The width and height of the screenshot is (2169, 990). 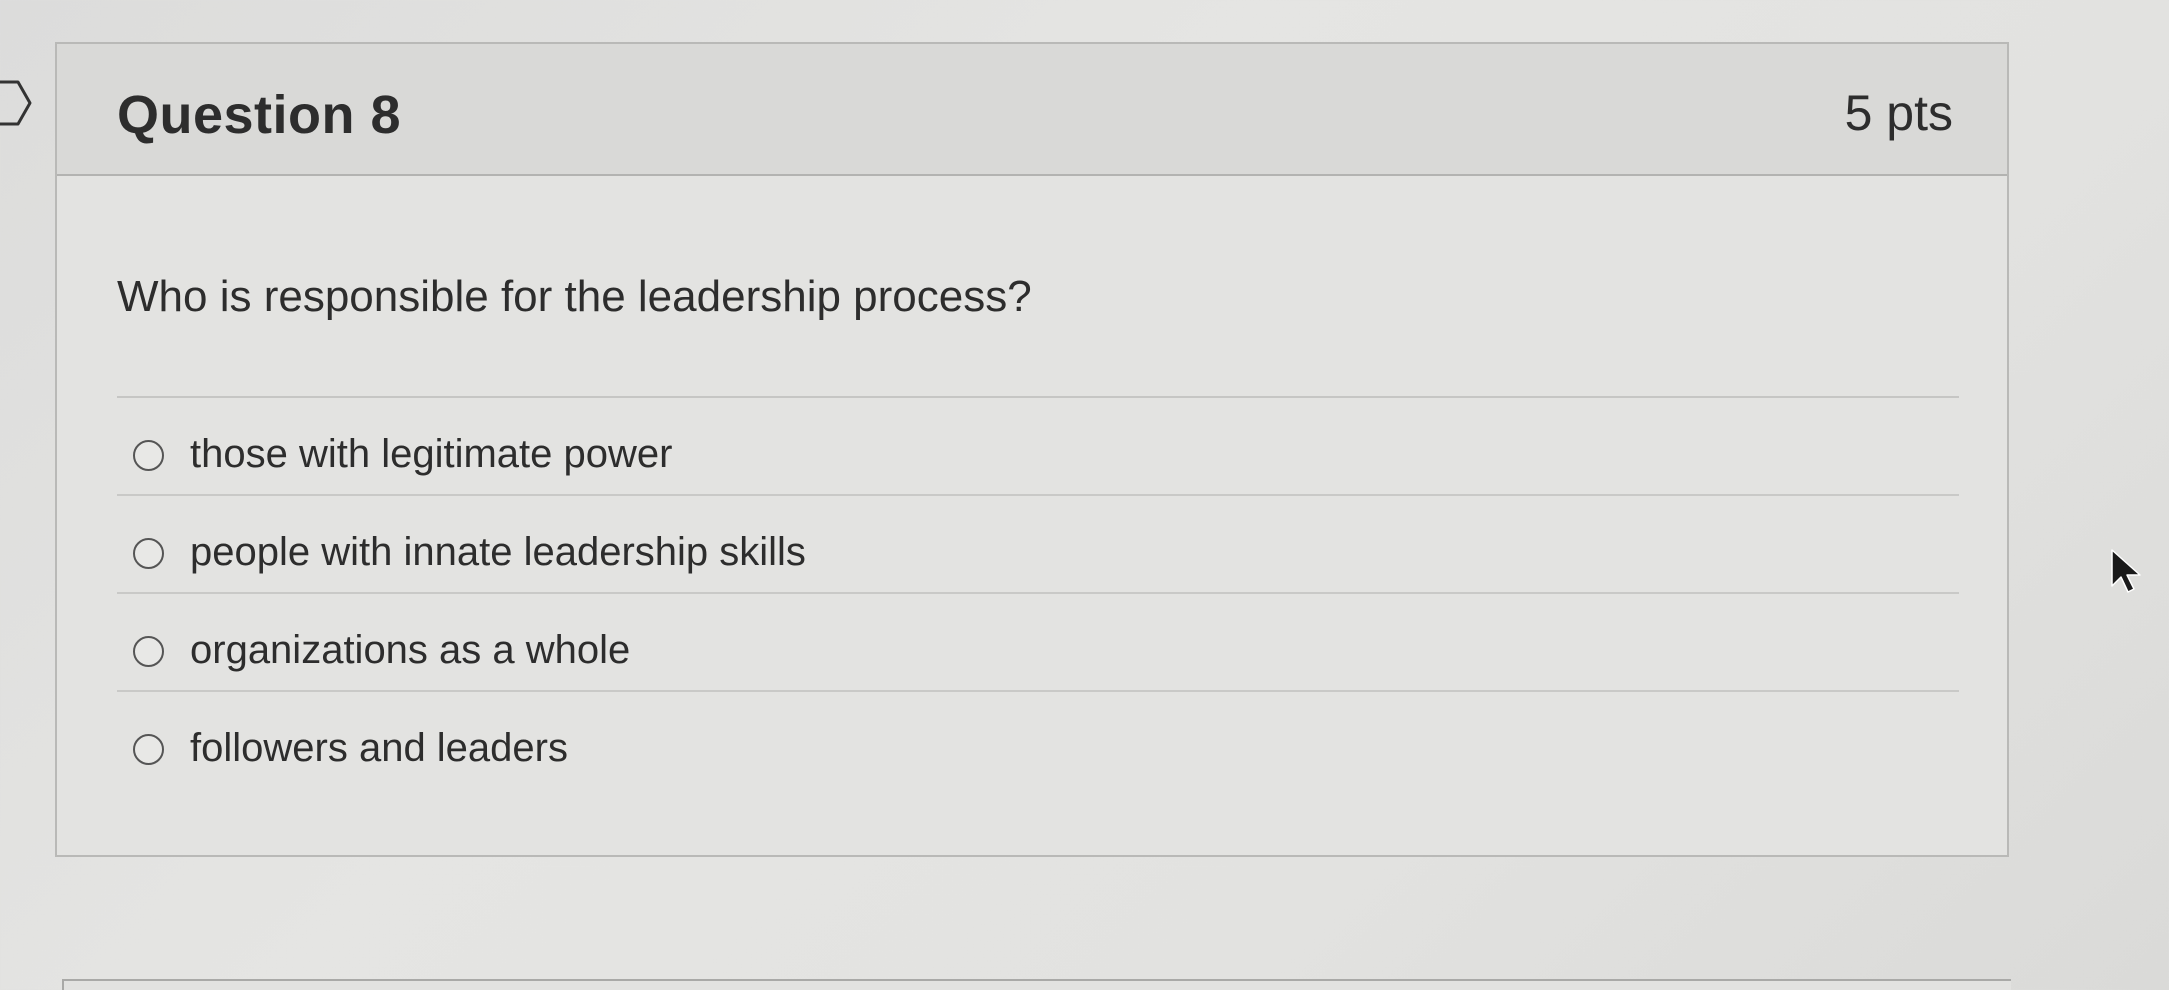 I want to click on mouse-pointer-icon, so click(x=2126, y=571).